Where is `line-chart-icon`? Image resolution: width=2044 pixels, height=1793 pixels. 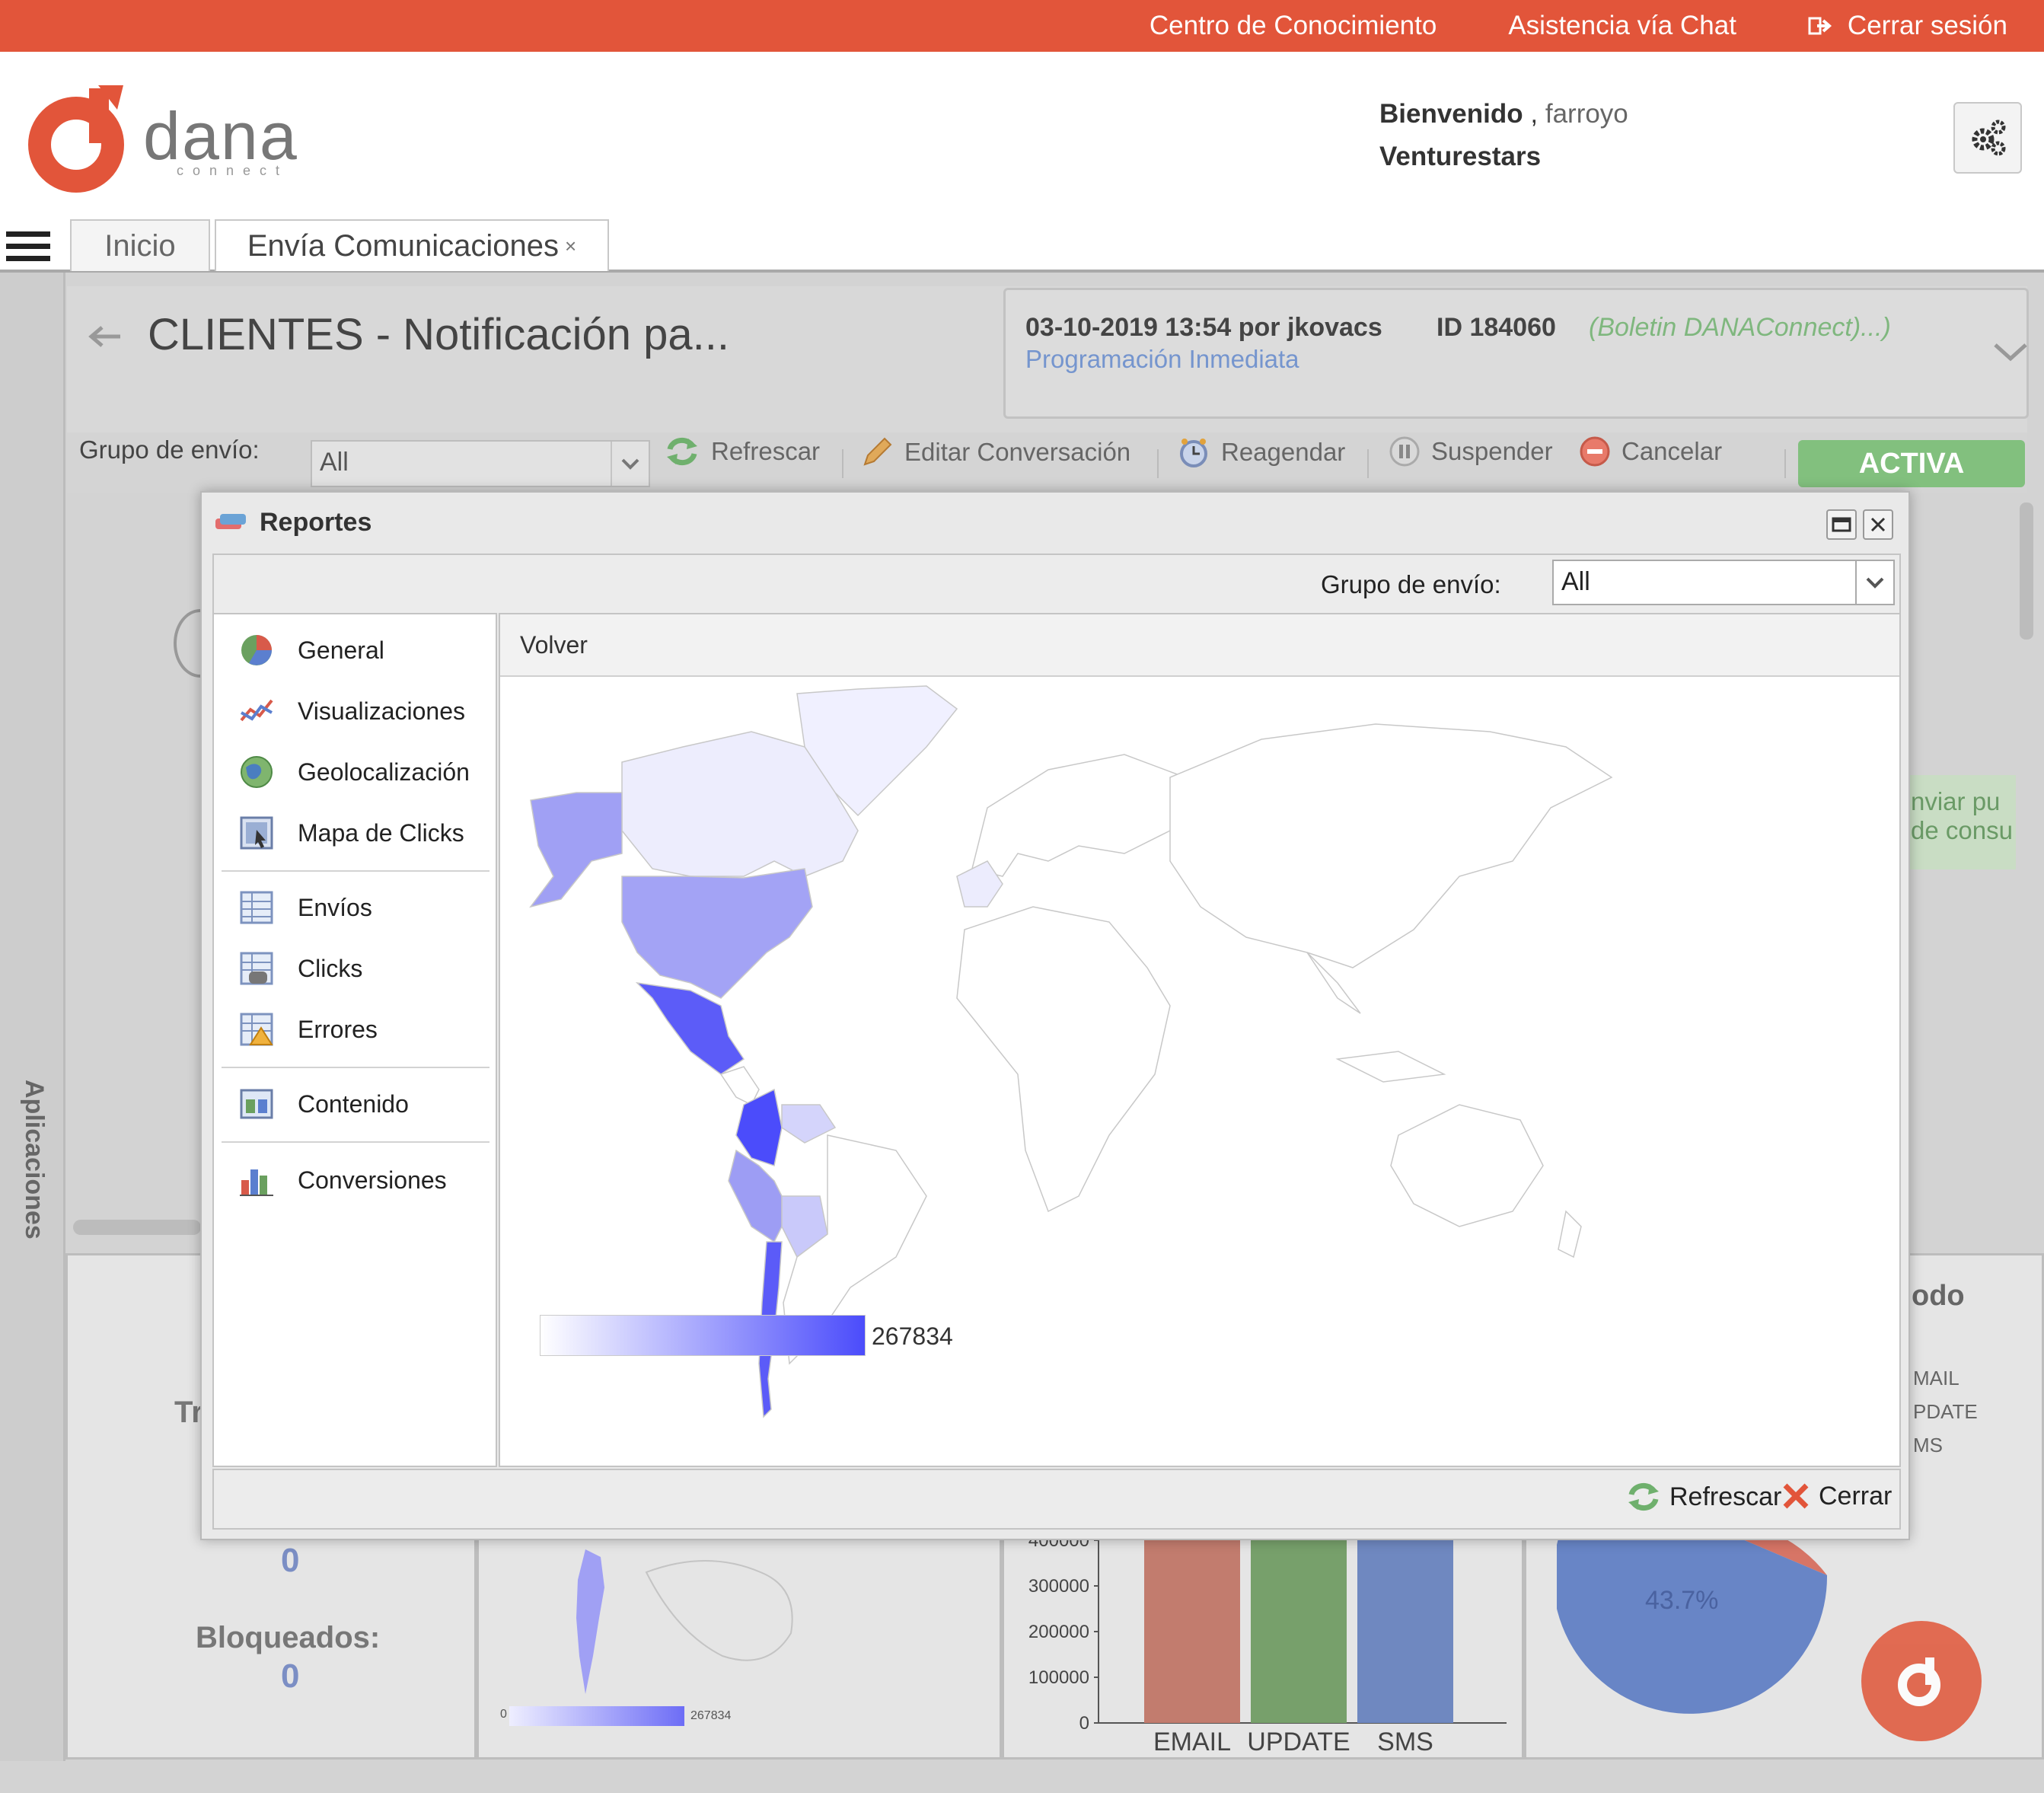
line-chart-icon is located at coordinates (256, 710).